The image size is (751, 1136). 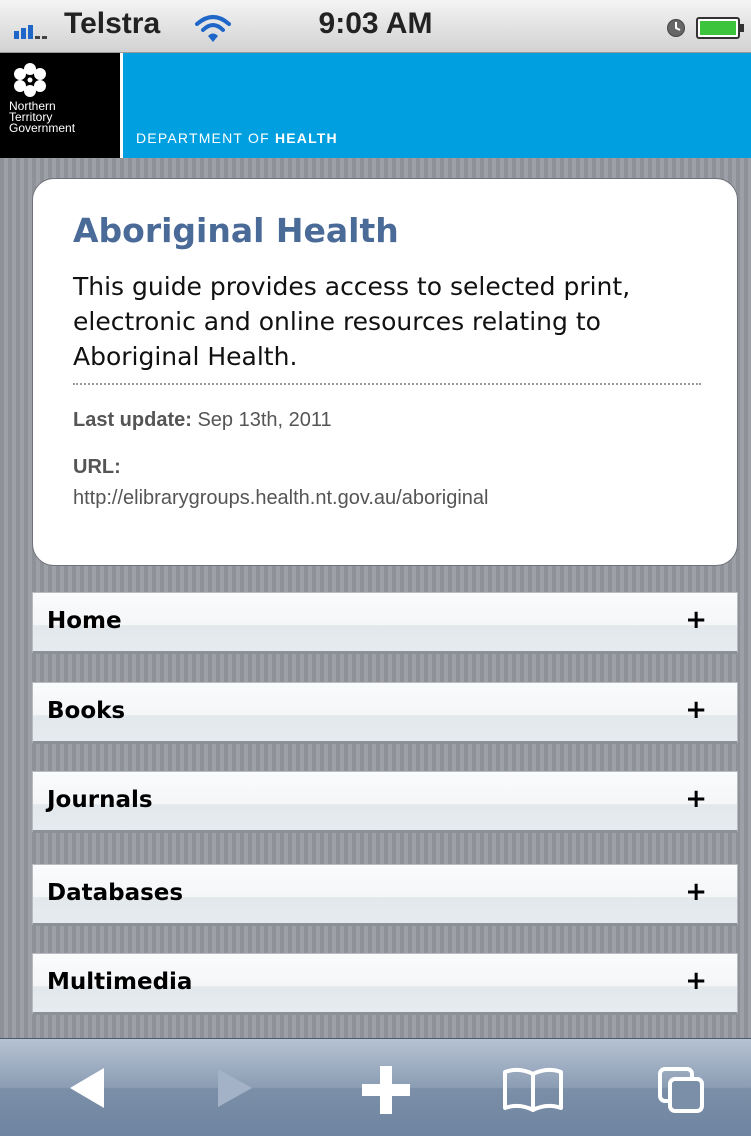 What do you see at coordinates (720, 28) in the screenshot?
I see `battery-icon` at bounding box center [720, 28].